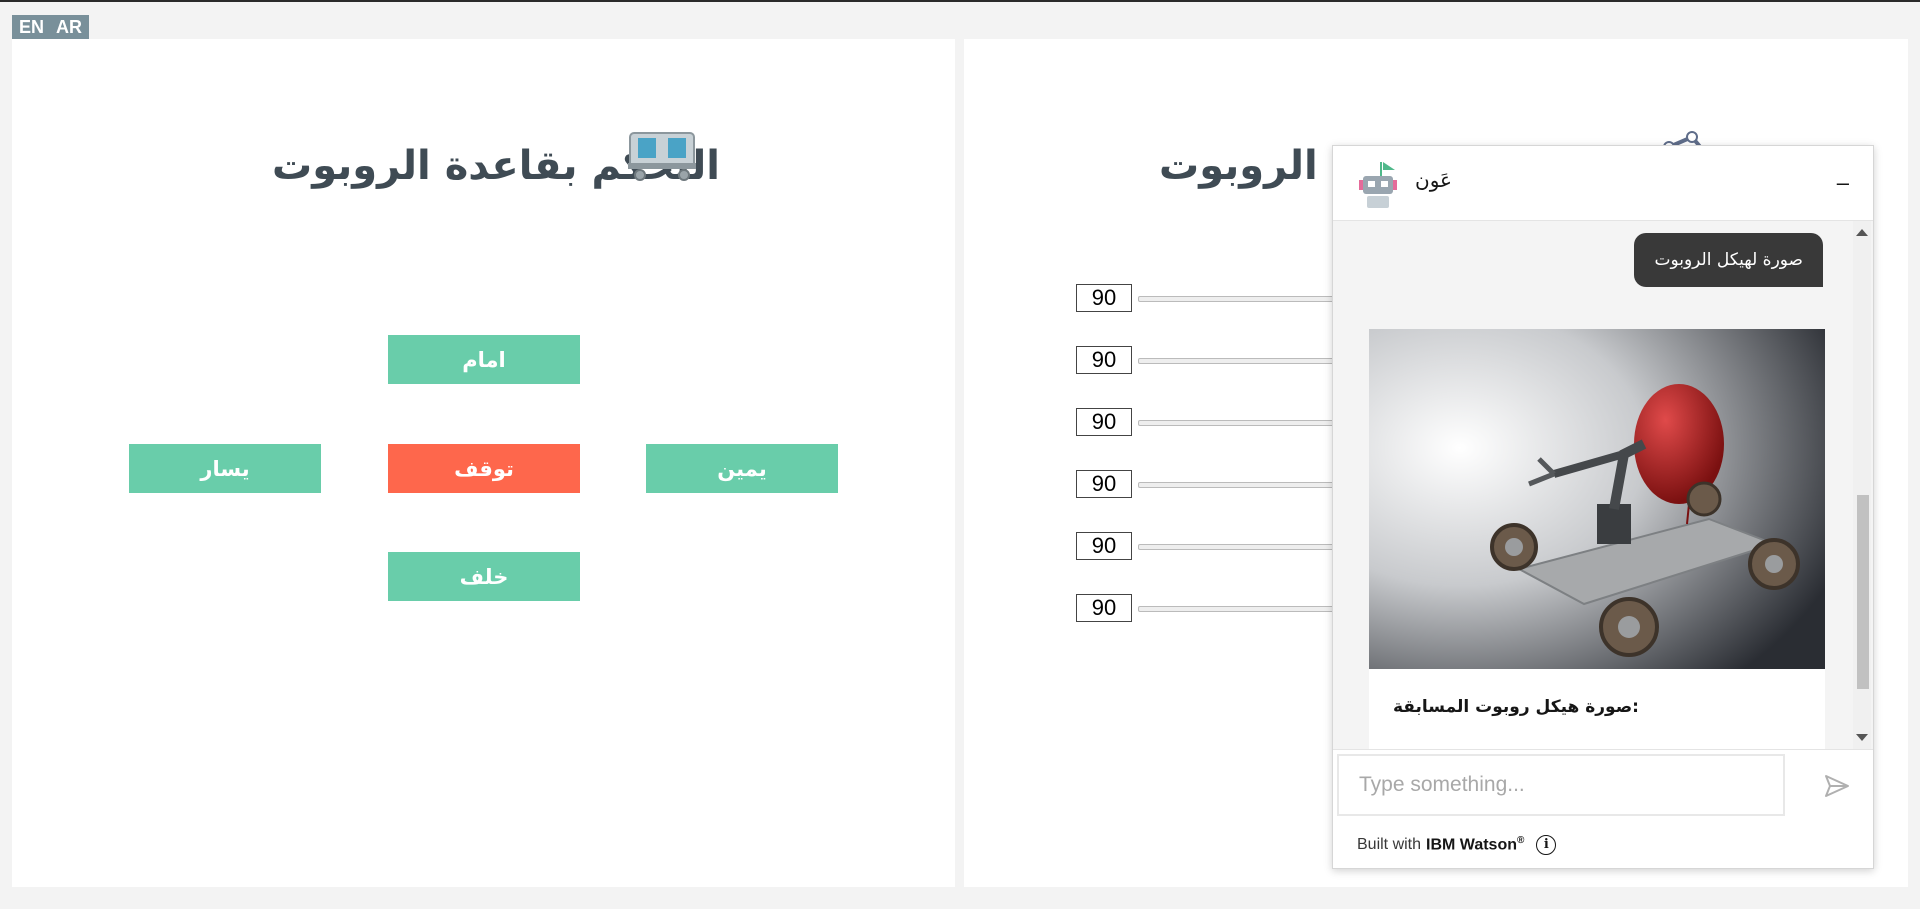  I want to click on chat-input-area, so click(1603, 785).